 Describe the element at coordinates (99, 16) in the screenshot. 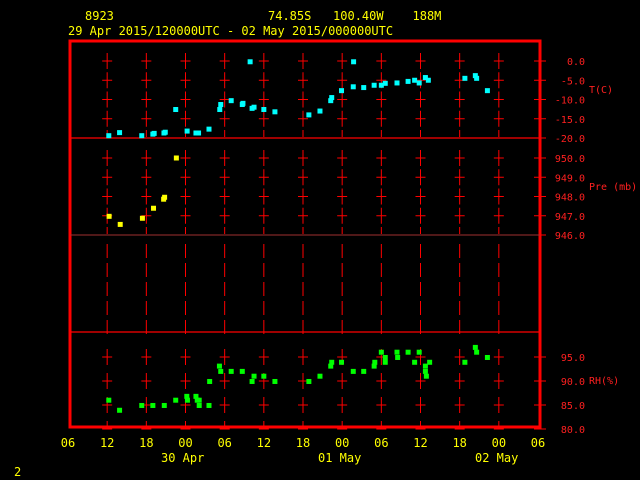

I see `station-id: 8923` at that location.